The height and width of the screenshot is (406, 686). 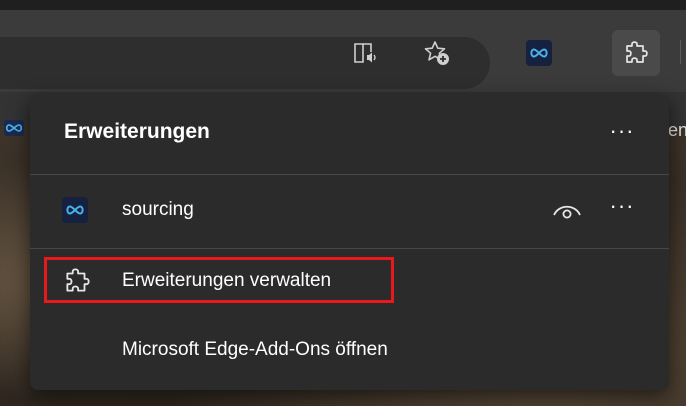 What do you see at coordinates (622, 136) in the screenshot?
I see `extensions-menu-more-button: ···` at bounding box center [622, 136].